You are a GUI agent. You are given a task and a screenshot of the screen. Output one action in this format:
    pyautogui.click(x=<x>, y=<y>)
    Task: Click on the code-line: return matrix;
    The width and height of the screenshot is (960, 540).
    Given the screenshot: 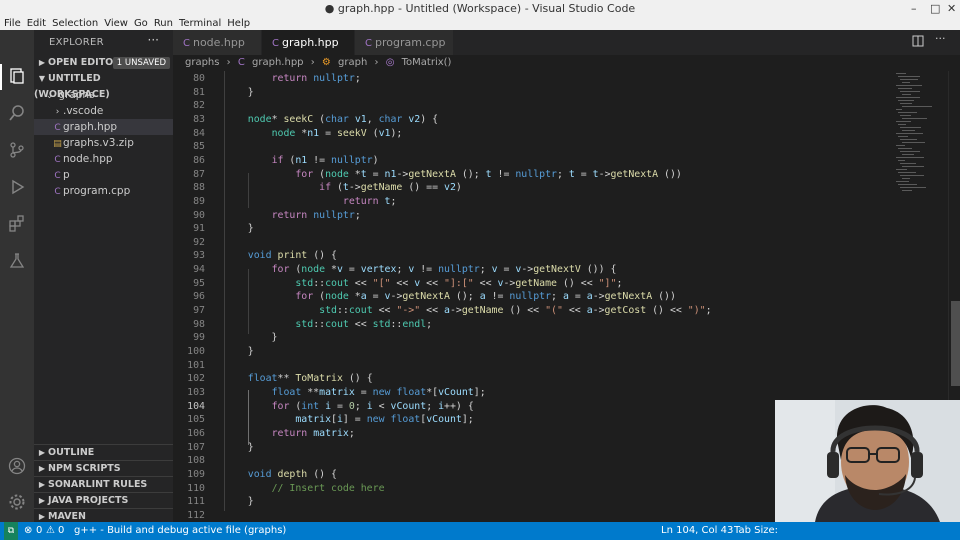 What is the action you would take?
    pyautogui.click(x=289, y=433)
    